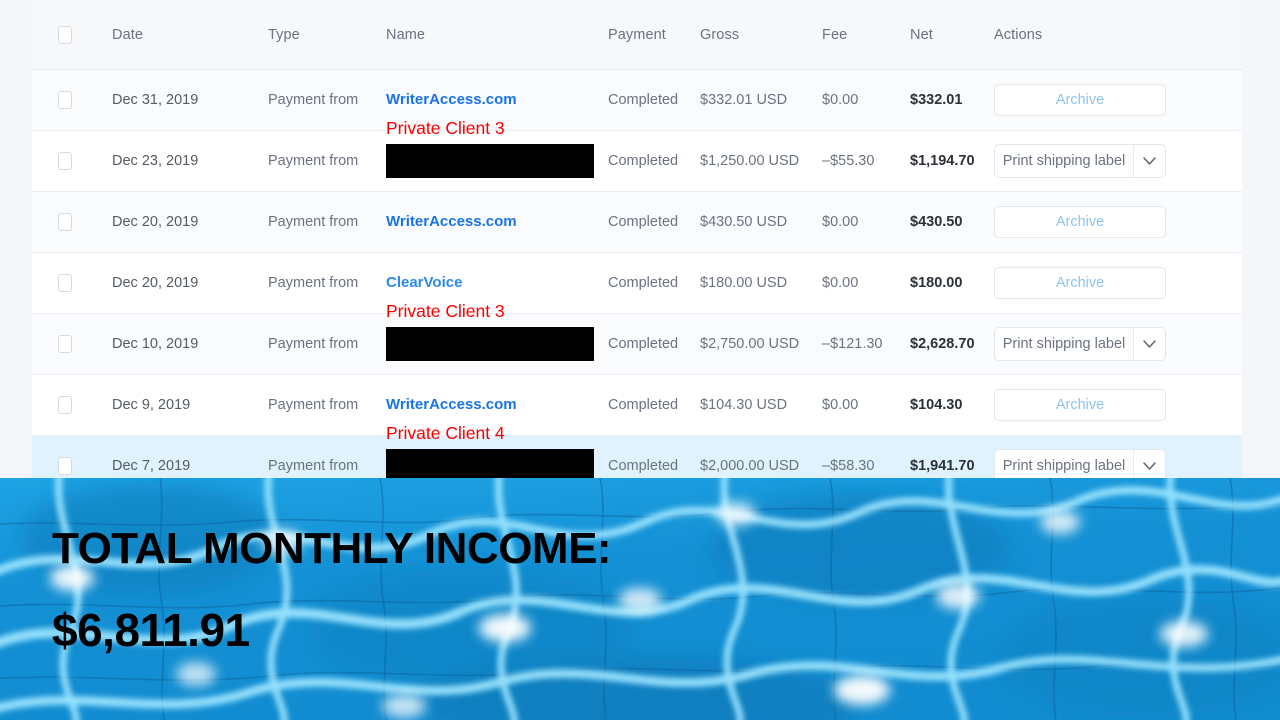 Image resolution: width=1280 pixels, height=720 pixels. What do you see at coordinates (497, 35) in the screenshot?
I see `column-header-name: Name` at bounding box center [497, 35].